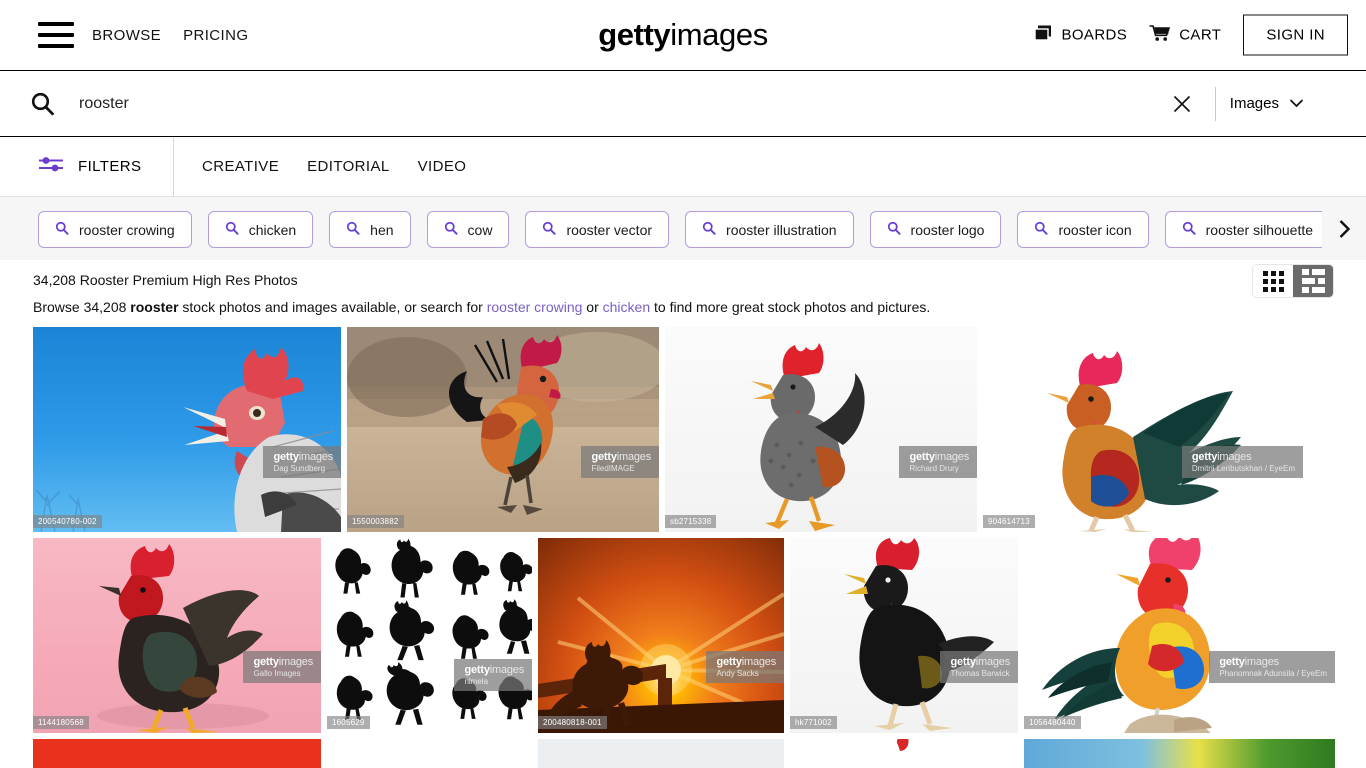 The width and height of the screenshot is (1366, 768). What do you see at coordinates (719, 34) in the screenshot?
I see `logo-light: images` at bounding box center [719, 34].